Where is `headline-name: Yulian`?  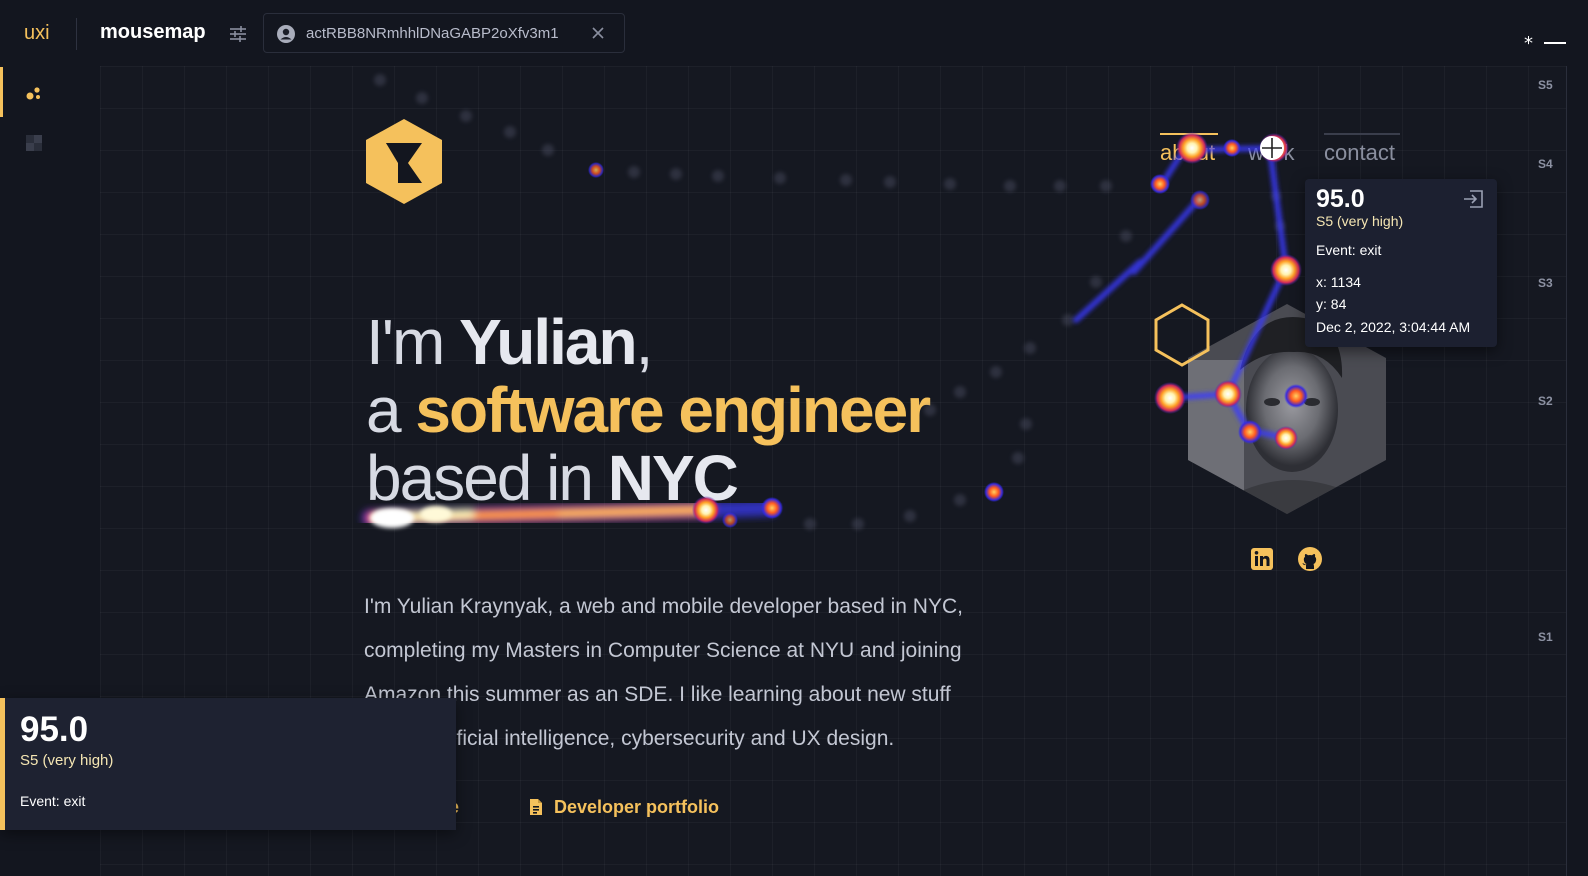
headline-name: Yulian is located at coordinates (548, 342).